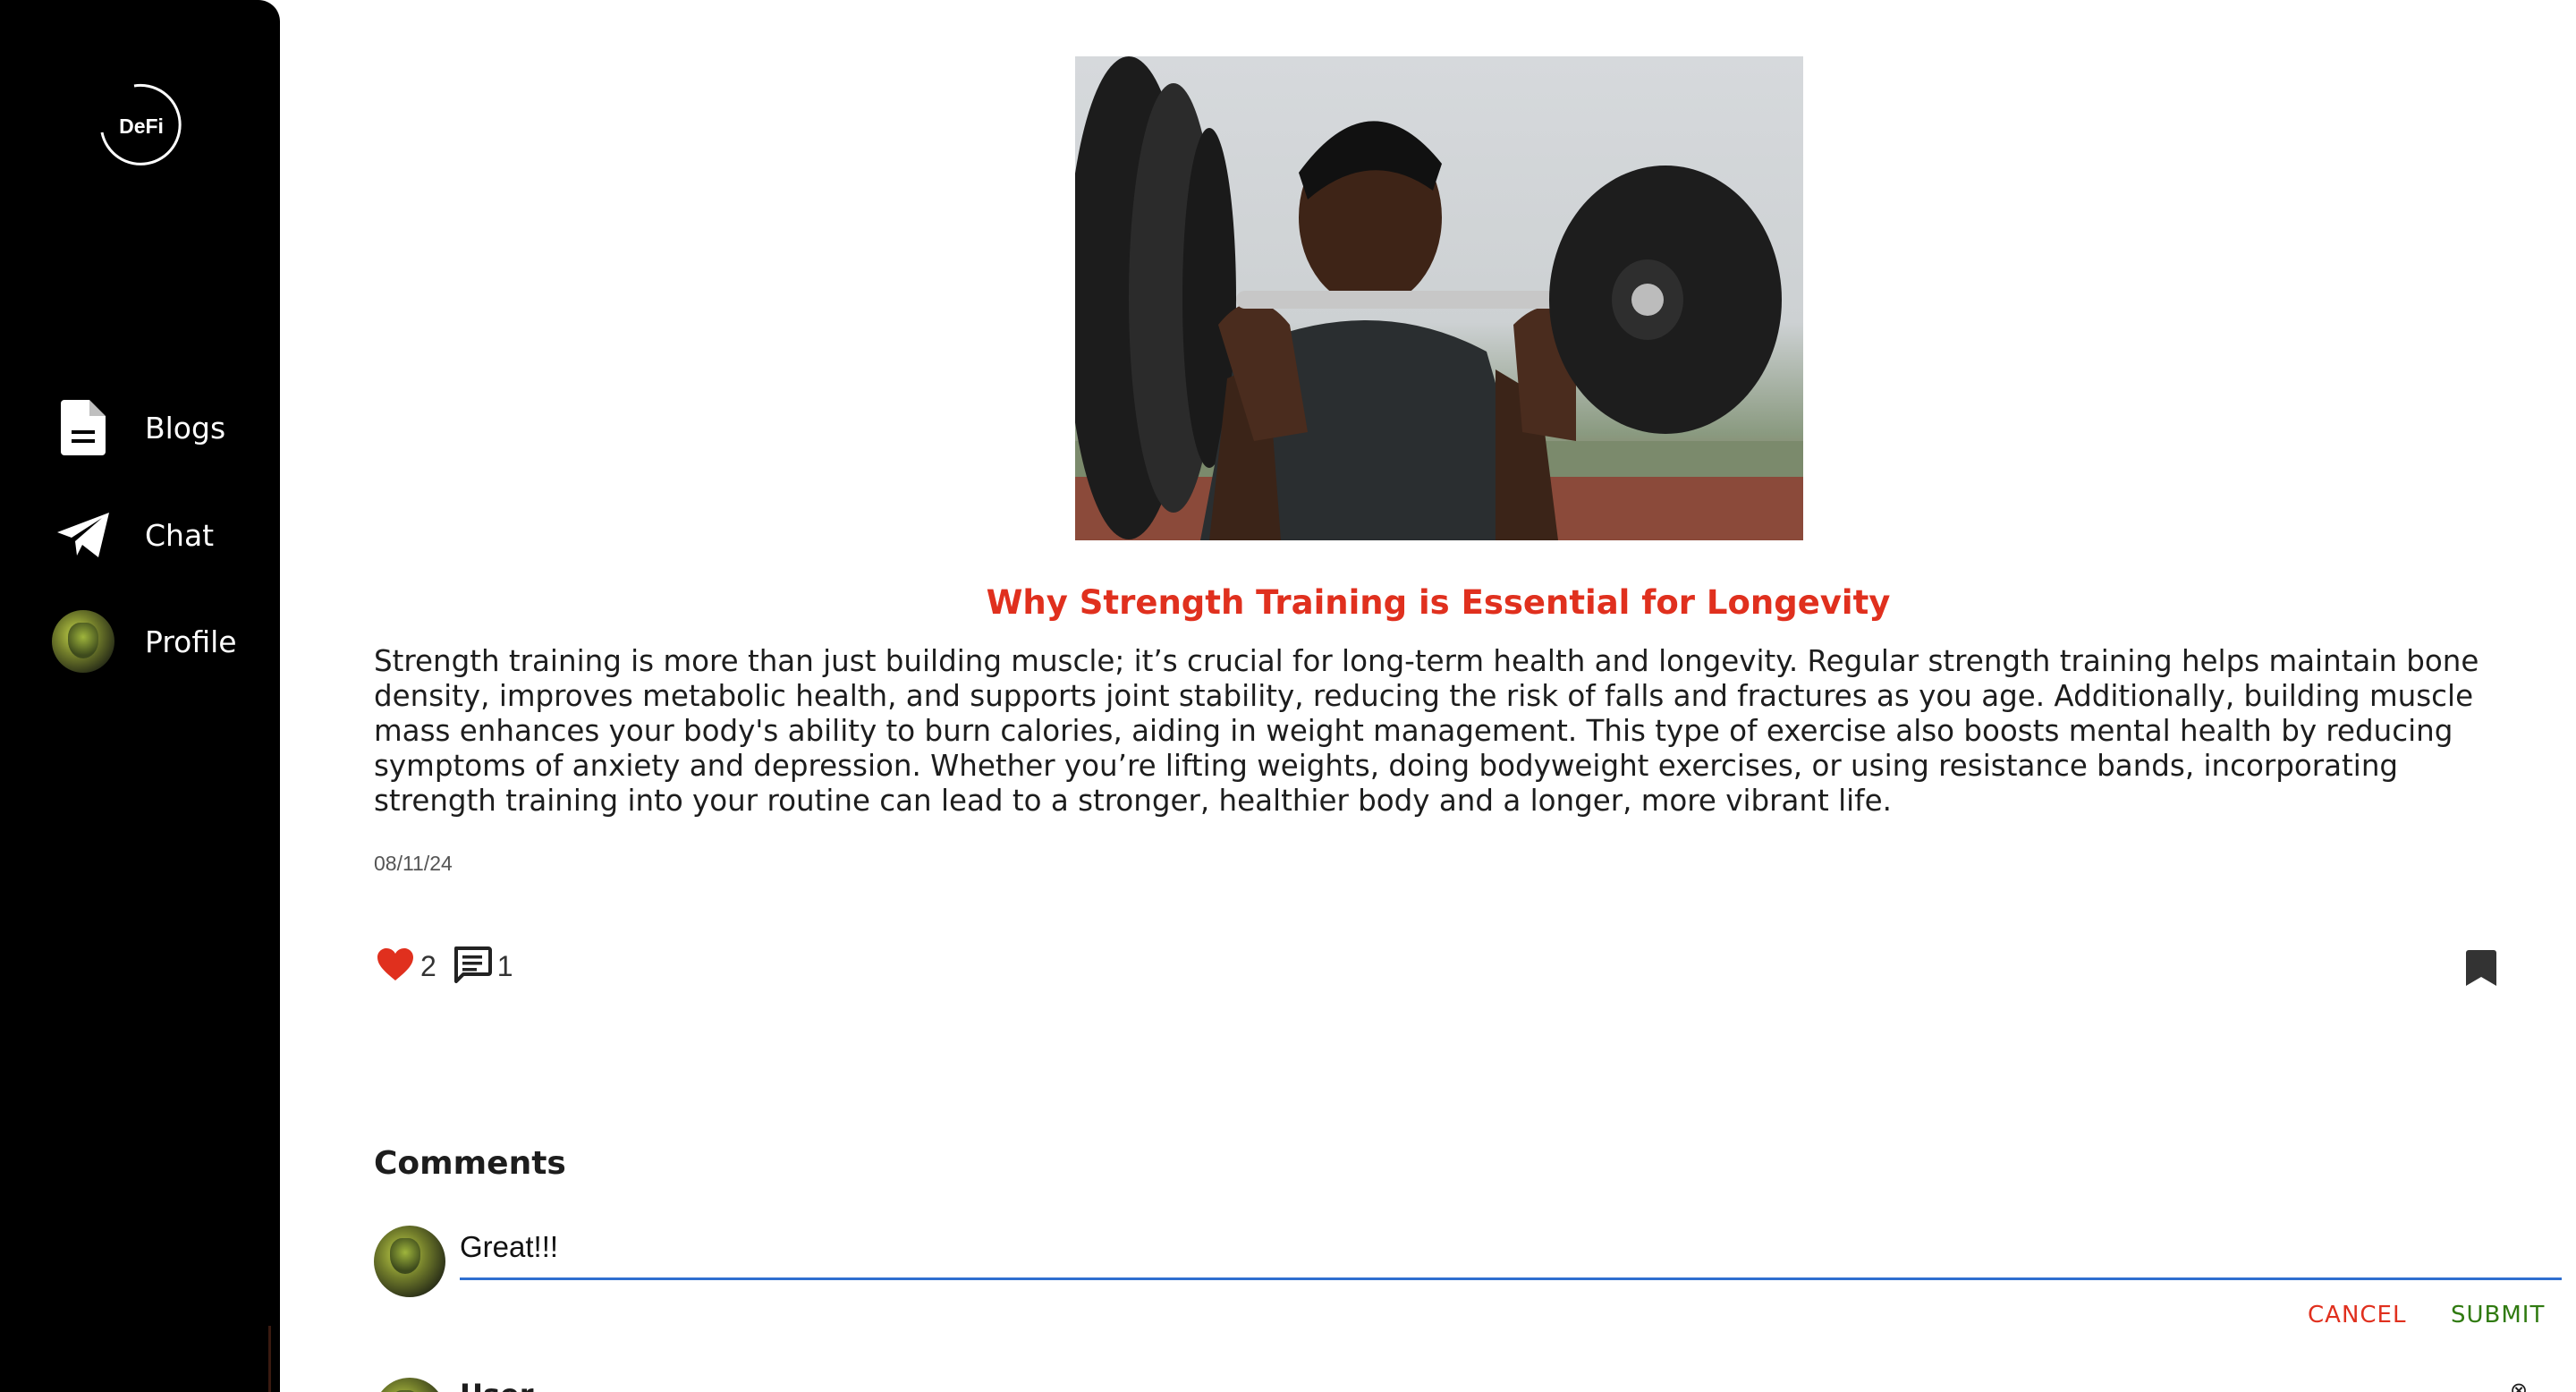 This screenshot has height=1392, width=2576. I want to click on bookmark-icon, so click(2481, 968).